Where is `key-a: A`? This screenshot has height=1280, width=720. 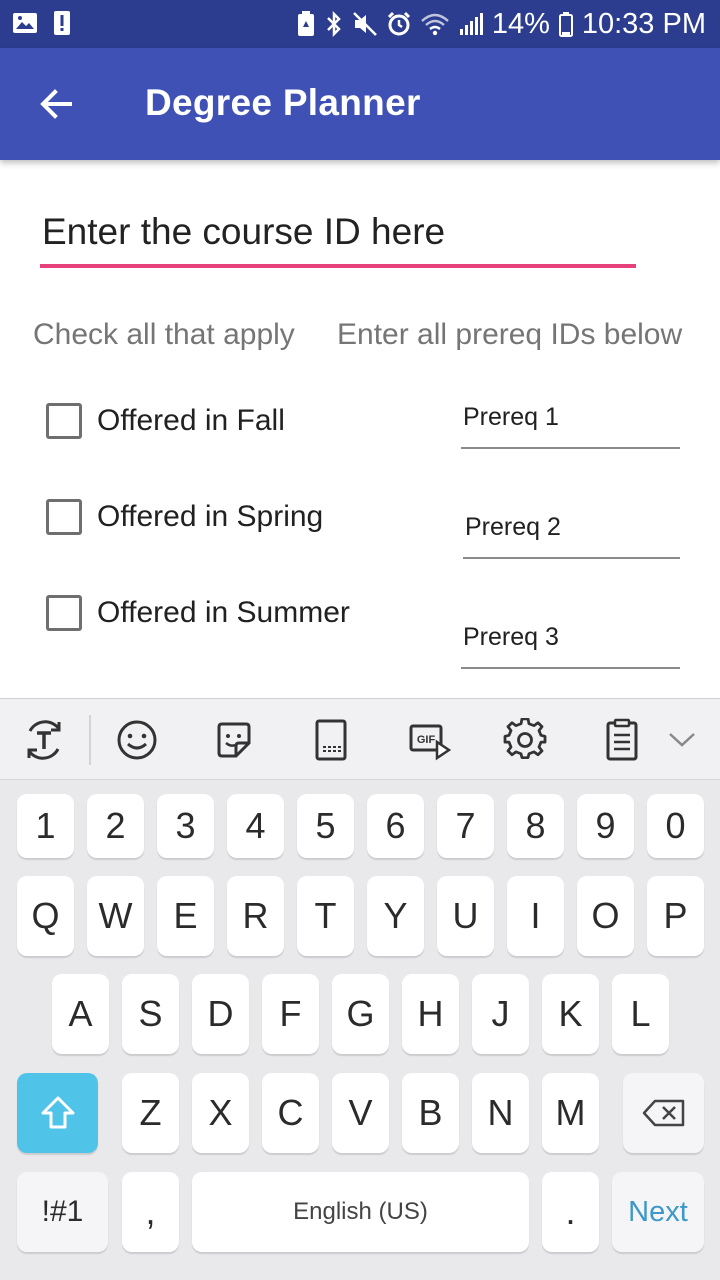
key-a: A is located at coordinates (80, 1014).